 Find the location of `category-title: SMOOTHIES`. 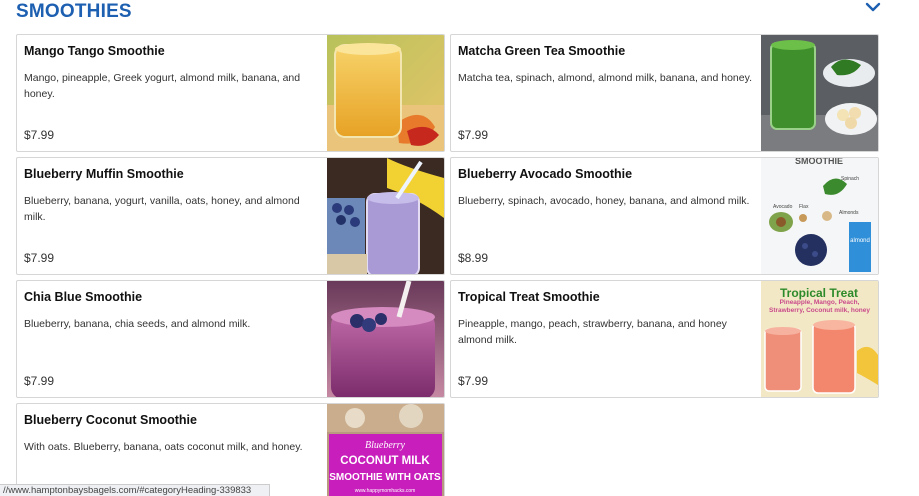

category-title: SMOOTHIES is located at coordinates (74, 11).